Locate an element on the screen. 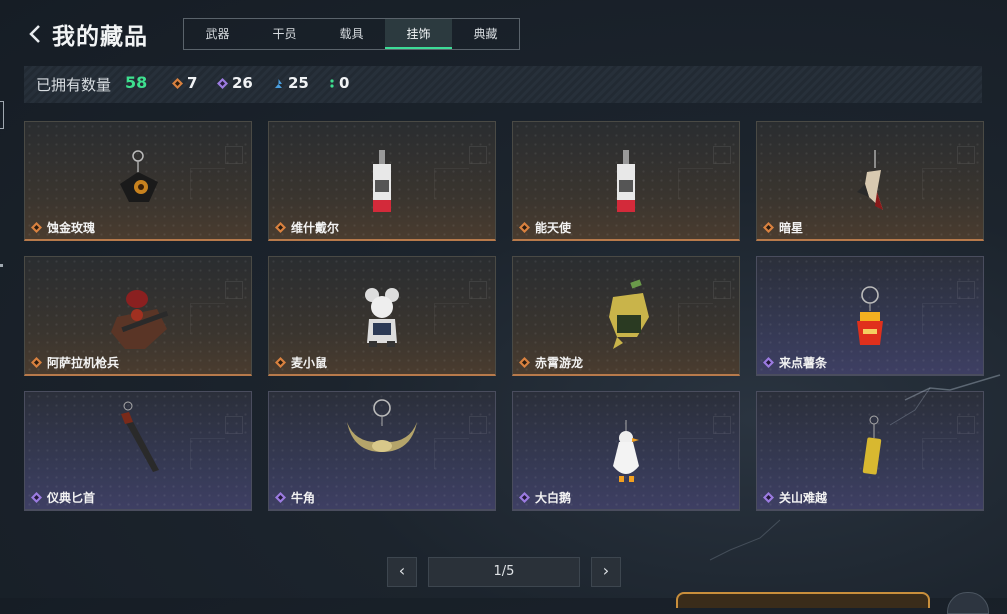 This screenshot has width=1007, height=614. charm-name: 大白鹅 is located at coordinates (553, 498).